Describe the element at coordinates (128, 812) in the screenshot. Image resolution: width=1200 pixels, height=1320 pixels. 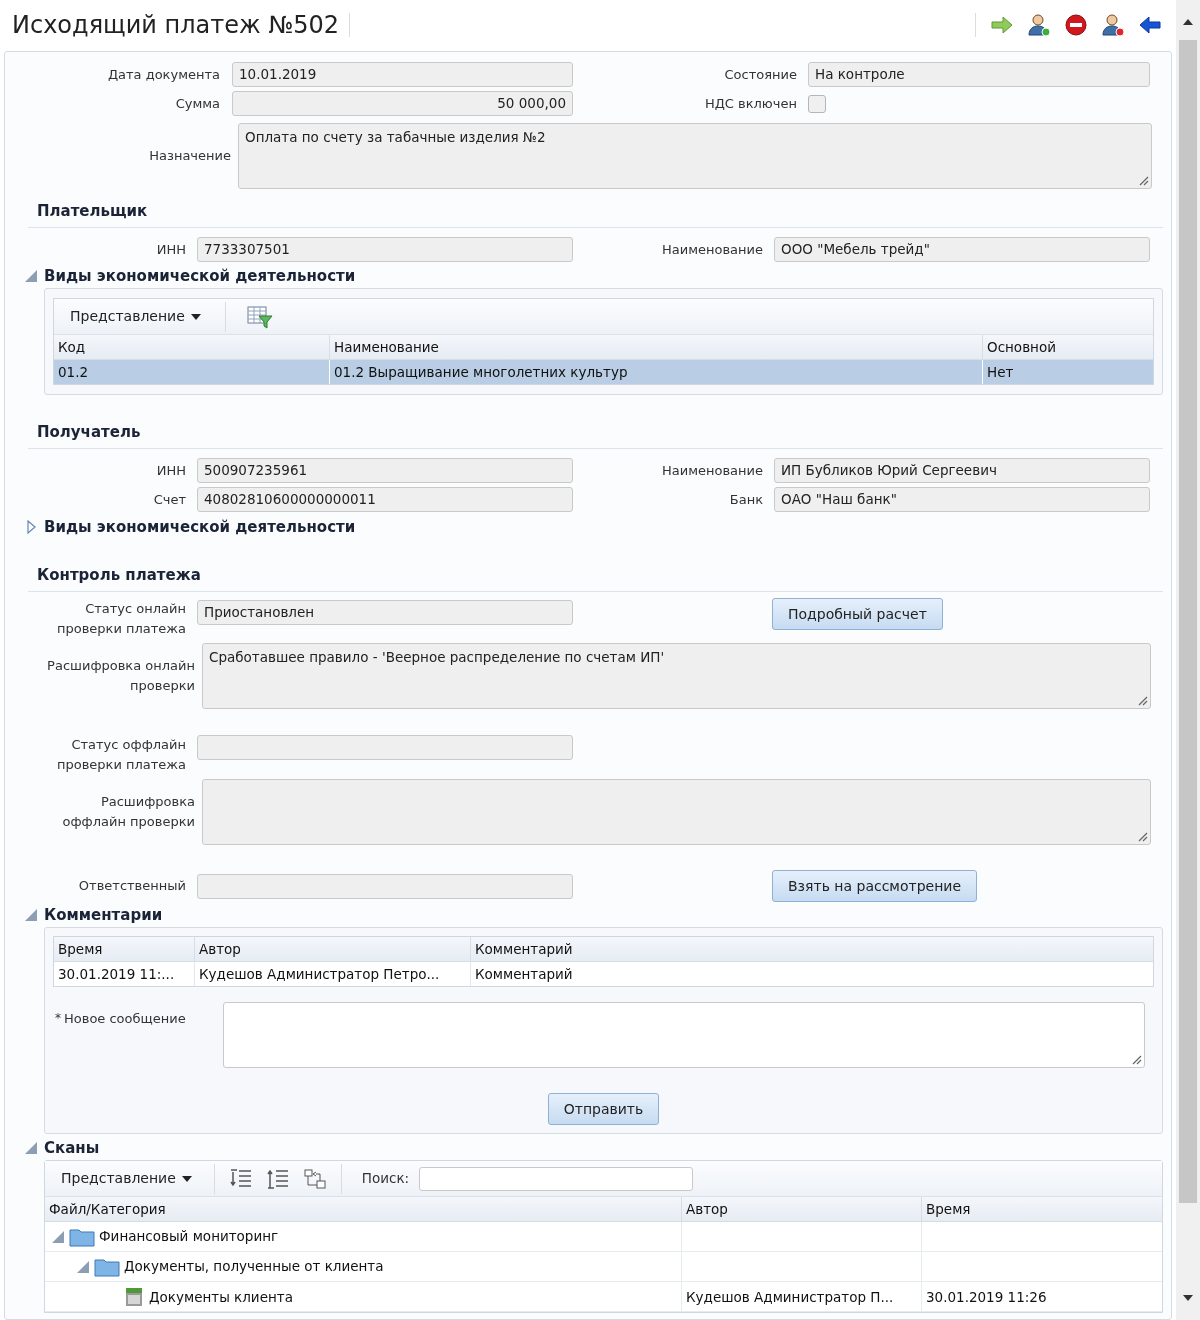
I see `field-label: Расшифровка оффлайн проверки` at that location.